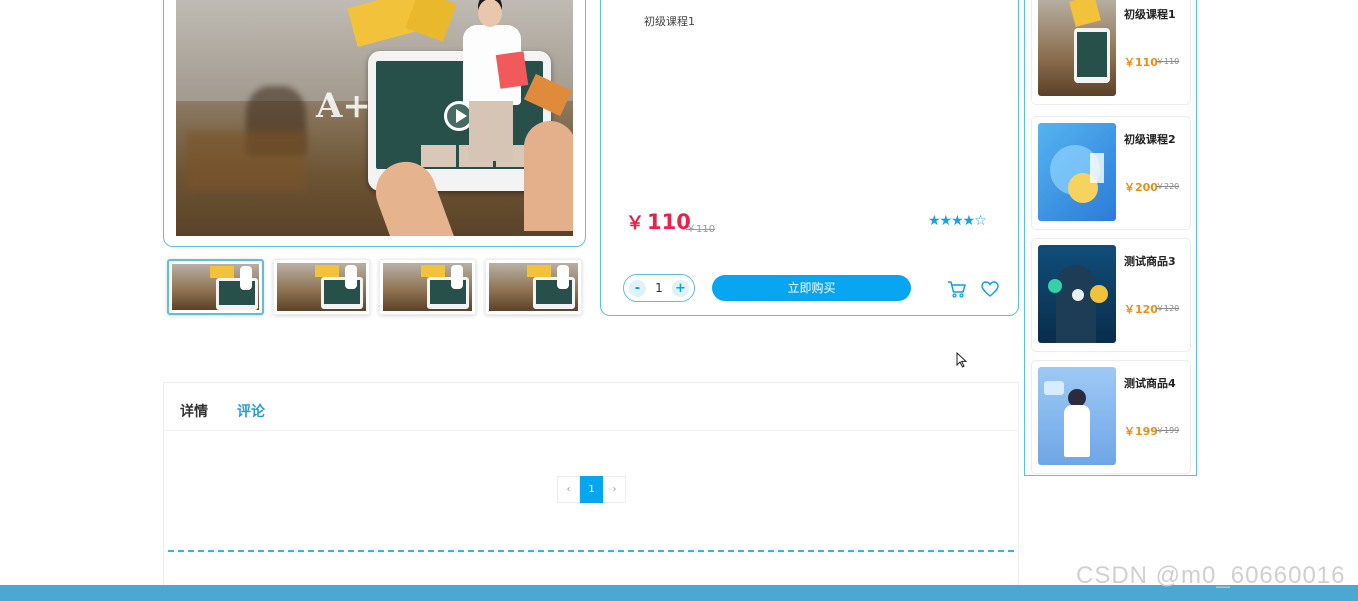 Image resolution: width=1358 pixels, height=601 pixels. I want to click on recommend-item: 测试商品3 ￥120 ￥120, so click(1111, 295).